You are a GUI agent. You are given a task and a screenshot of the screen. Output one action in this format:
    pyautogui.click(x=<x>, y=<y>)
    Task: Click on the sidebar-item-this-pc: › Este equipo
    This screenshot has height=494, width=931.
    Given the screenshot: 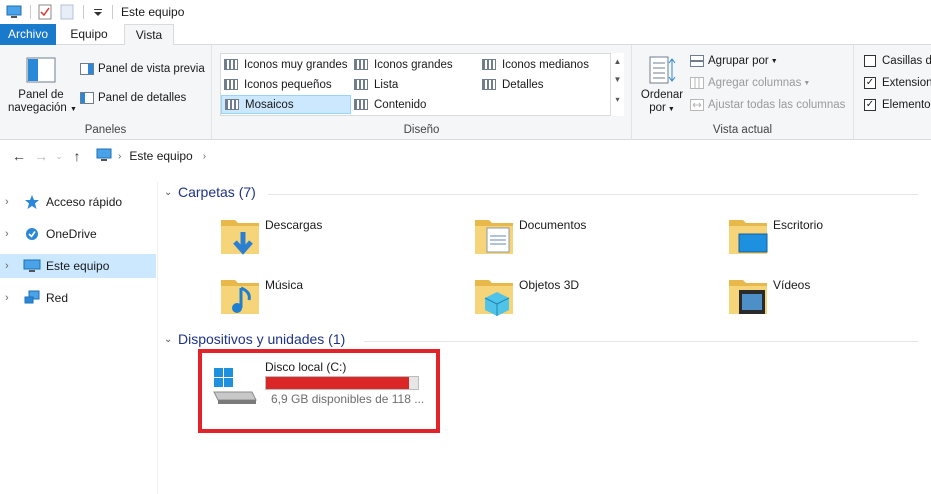 What is the action you would take?
    pyautogui.click(x=78, y=266)
    